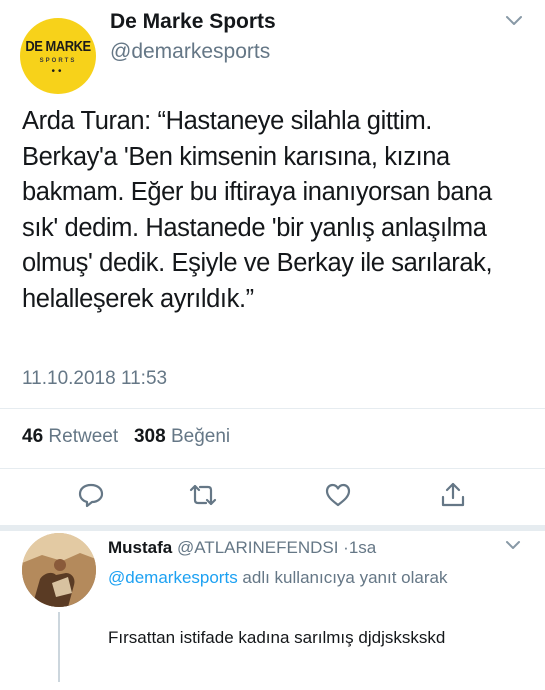 Image resolution: width=545 pixels, height=690 pixels. I want to click on retweet-label: Retweet, so click(83, 436).